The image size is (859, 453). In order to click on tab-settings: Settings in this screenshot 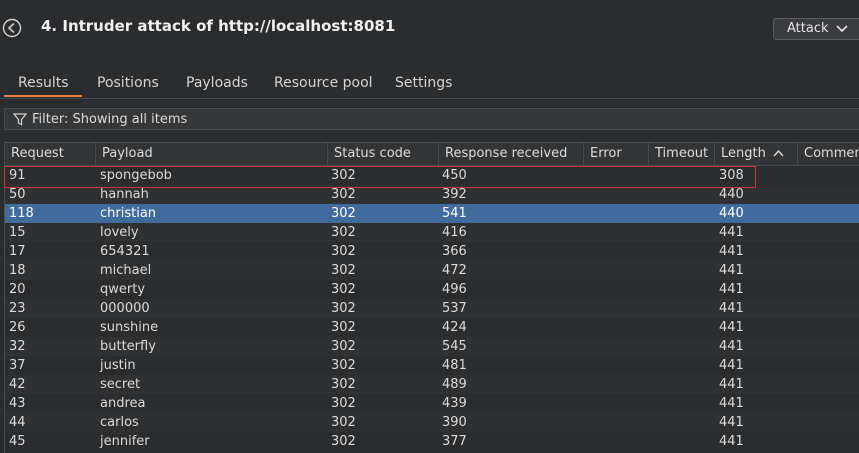, I will do `click(423, 83)`.